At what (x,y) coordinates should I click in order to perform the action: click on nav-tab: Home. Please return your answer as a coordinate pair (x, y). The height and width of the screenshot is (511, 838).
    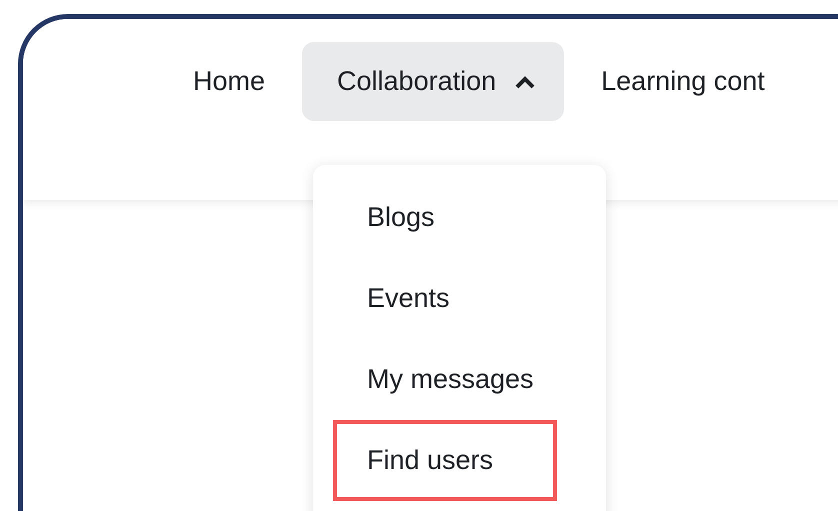
    Looking at the image, I should click on (229, 81).